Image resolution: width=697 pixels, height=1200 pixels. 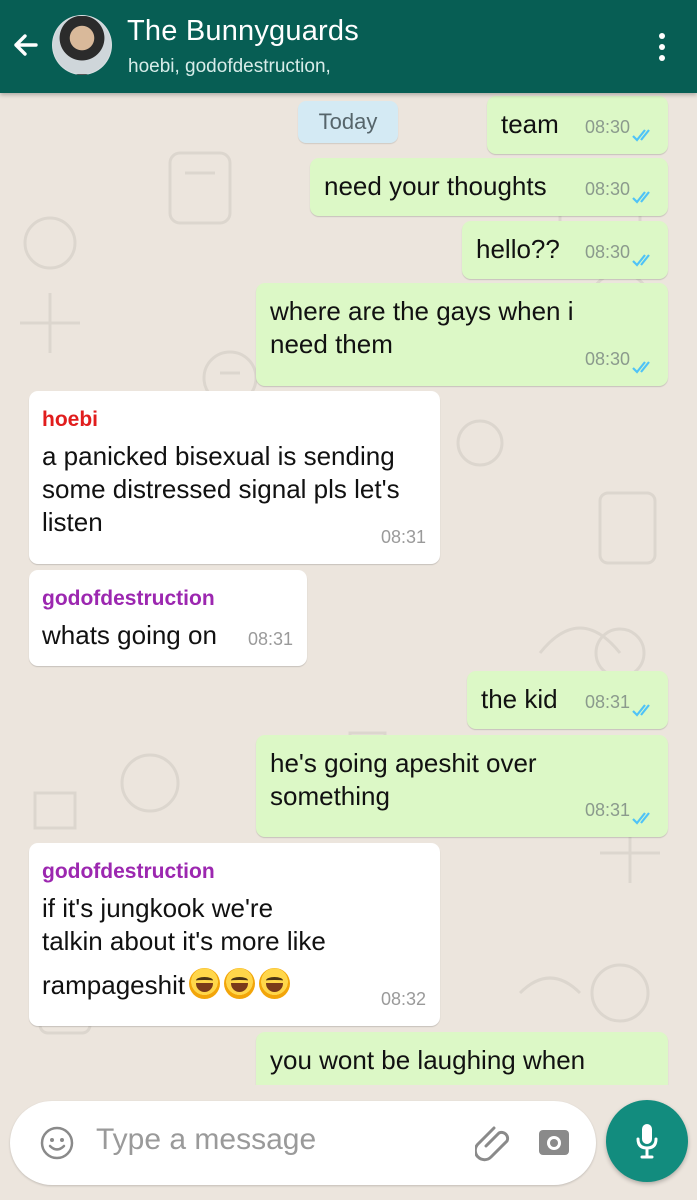 What do you see at coordinates (403, 999) in the screenshot?
I see `message-time: 08:32` at bounding box center [403, 999].